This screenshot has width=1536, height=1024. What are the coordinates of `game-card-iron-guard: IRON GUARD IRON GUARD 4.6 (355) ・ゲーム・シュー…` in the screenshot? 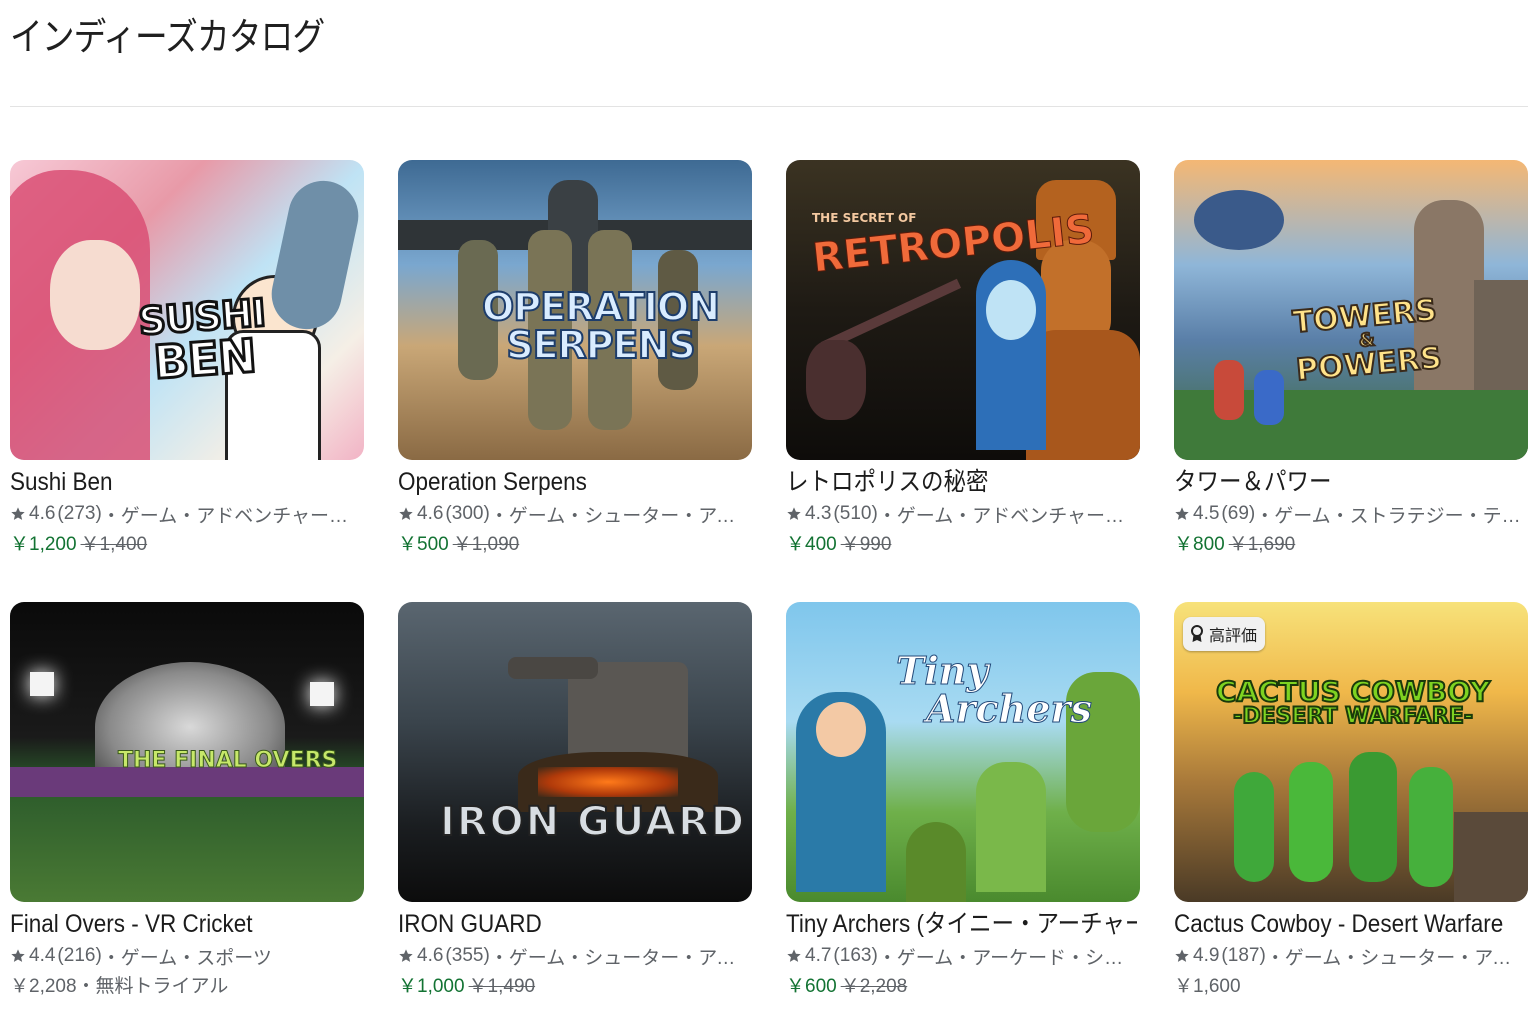 It's located at (575, 801).